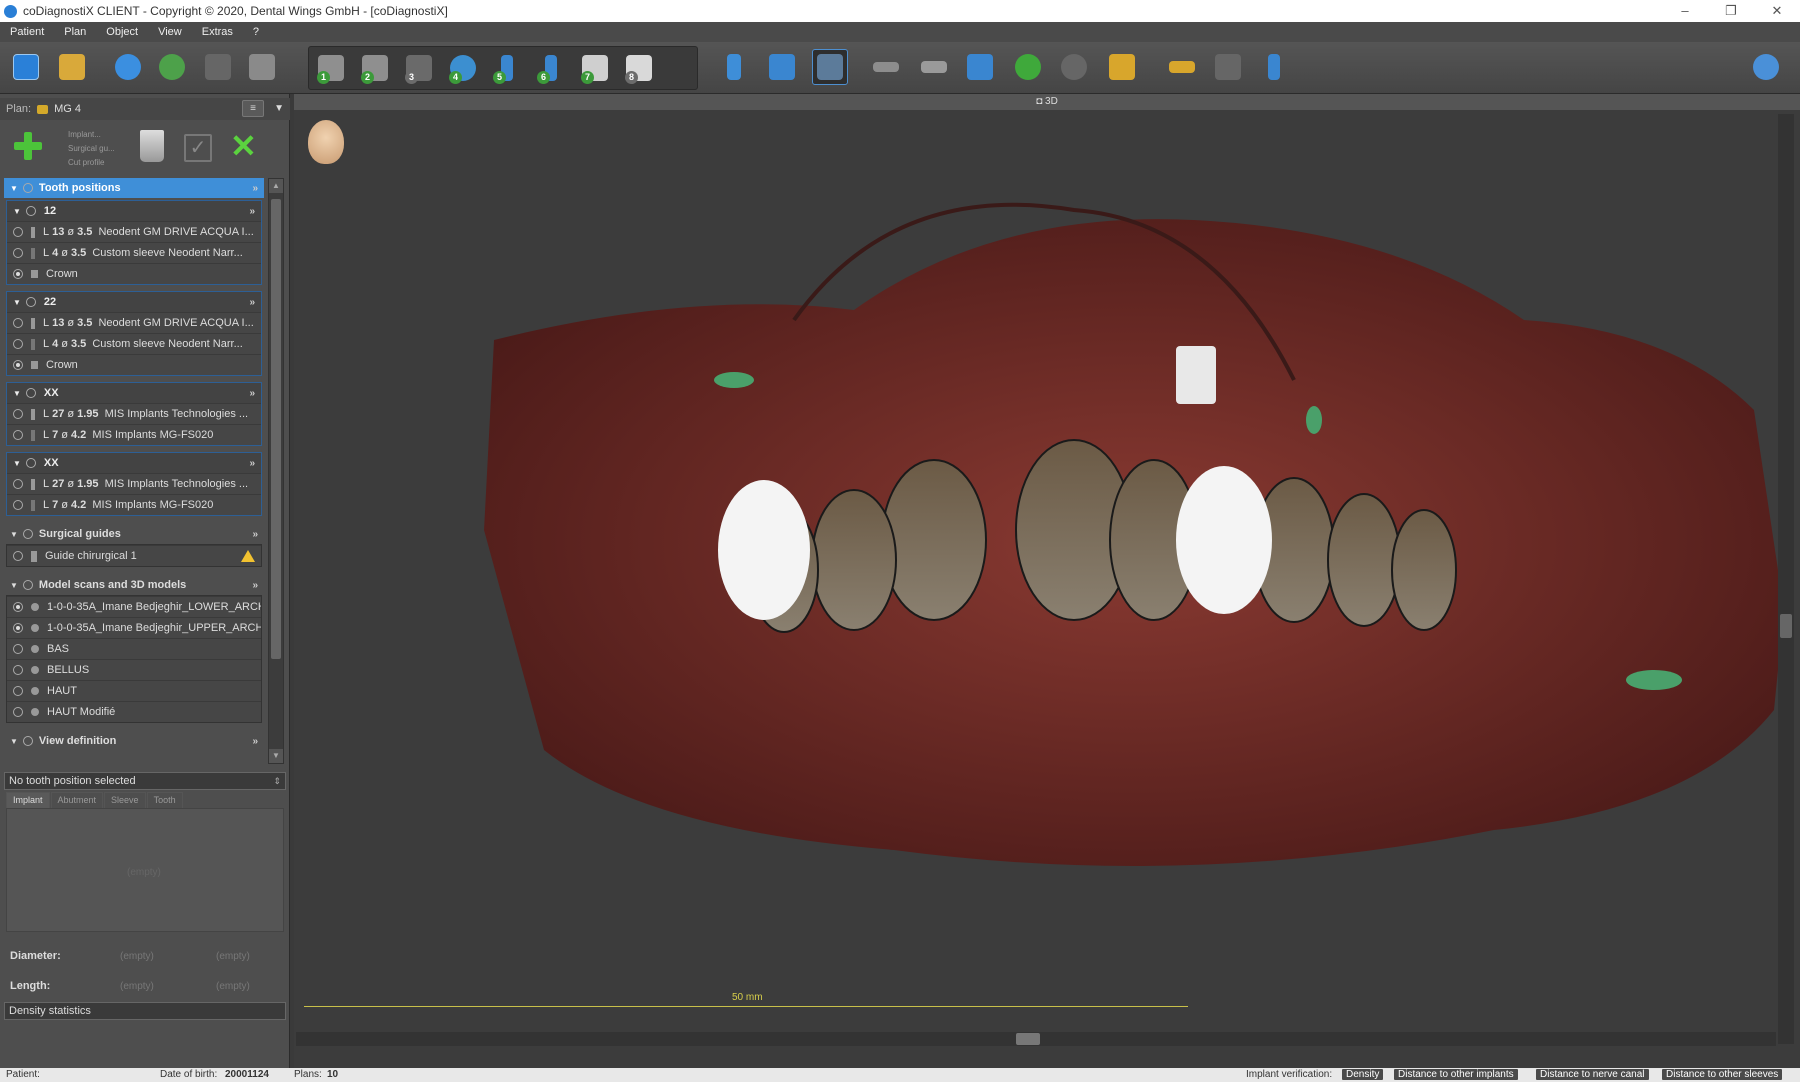 This screenshot has height=1082, width=1800. What do you see at coordinates (152, 146) in the screenshot?
I see `trash-icon` at bounding box center [152, 146].